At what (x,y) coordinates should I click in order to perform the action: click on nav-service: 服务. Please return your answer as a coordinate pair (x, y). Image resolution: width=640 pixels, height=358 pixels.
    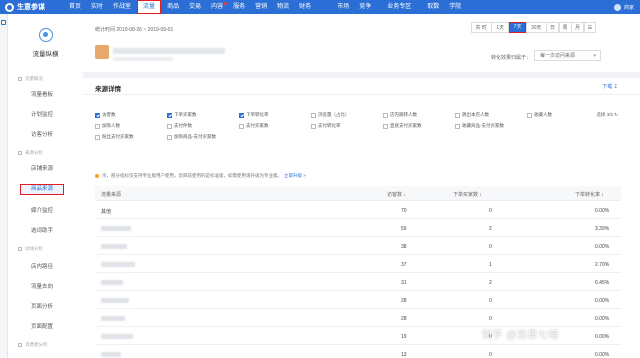
    Looking at the image, I should click on (239, 7).